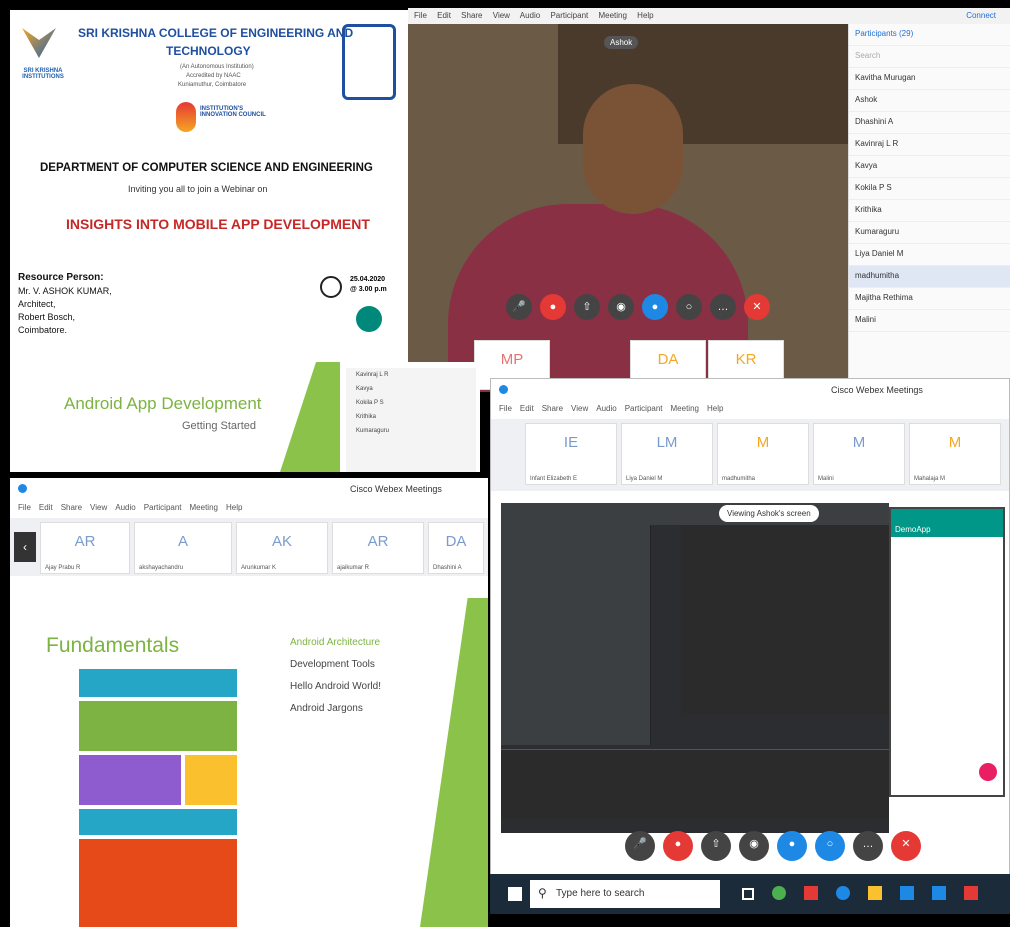  I want to click on bullet-item: Android Architecture, so click(335, 642).